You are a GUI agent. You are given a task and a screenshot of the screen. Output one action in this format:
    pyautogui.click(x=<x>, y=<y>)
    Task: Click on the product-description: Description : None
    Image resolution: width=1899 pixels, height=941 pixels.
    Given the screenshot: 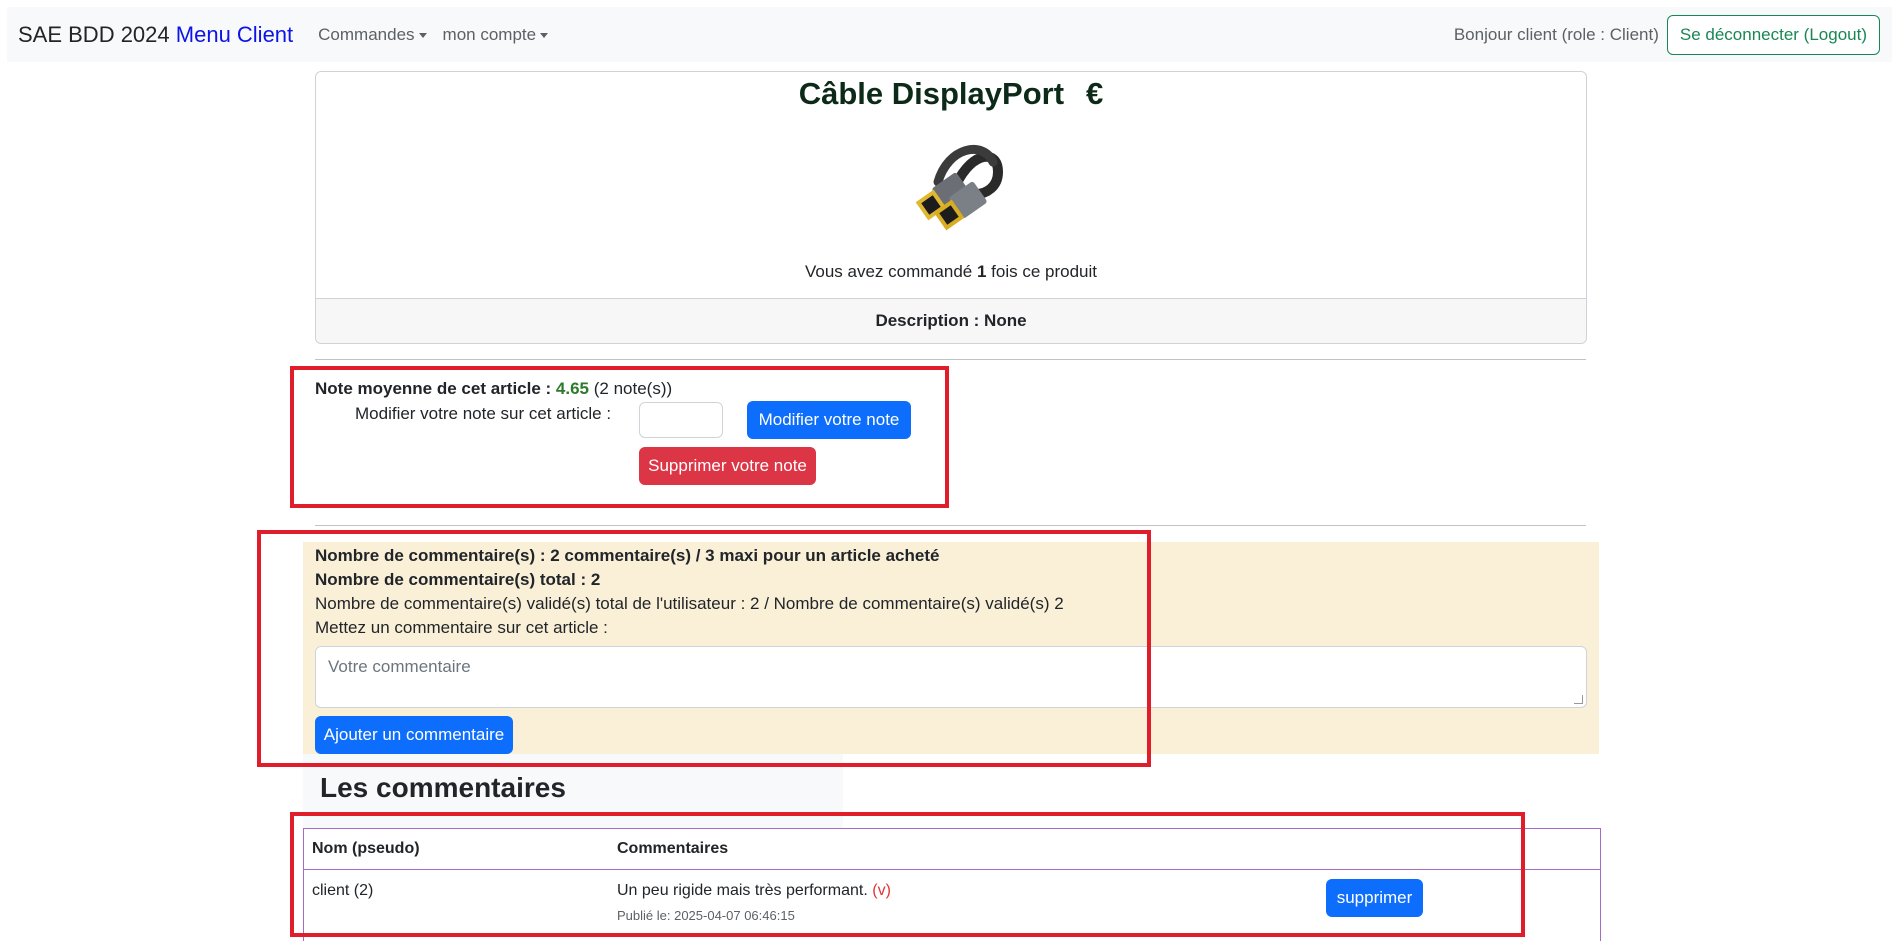 What is the action you would take?
    pyautogui.click(x=951, y=320)
    